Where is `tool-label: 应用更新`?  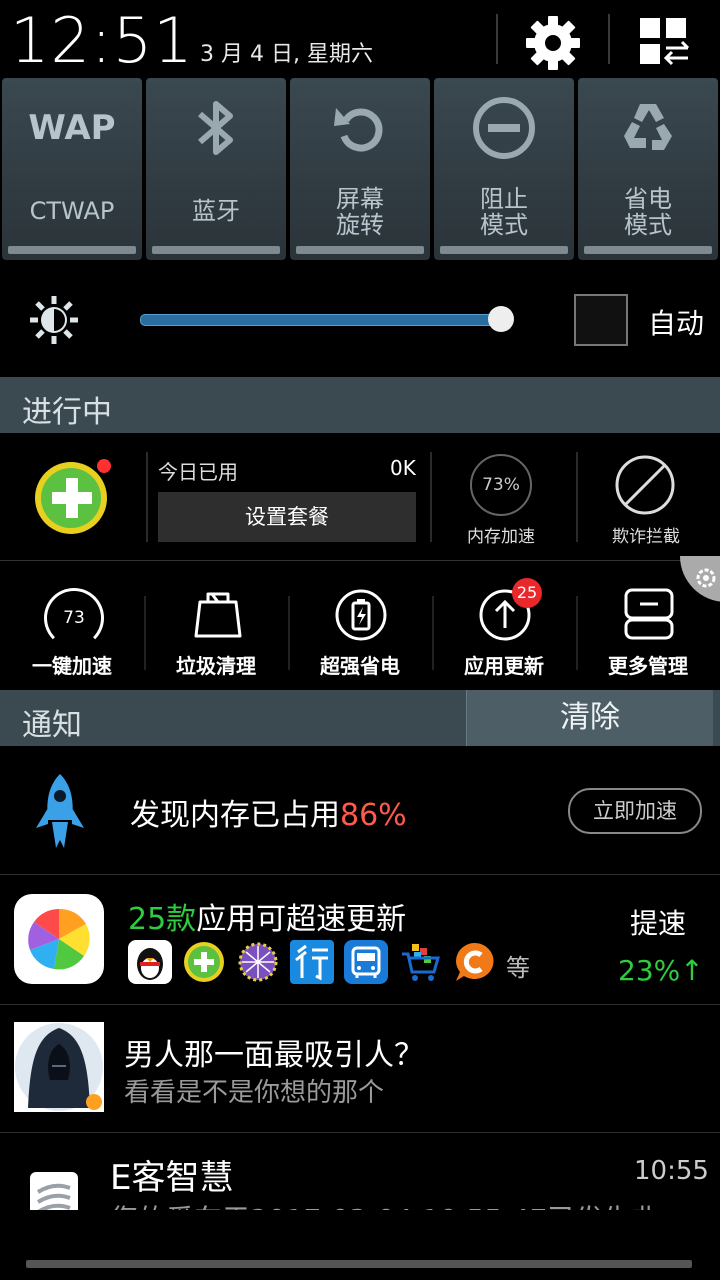
tool-label: 应用更新 is located at coordinates (504, 666).